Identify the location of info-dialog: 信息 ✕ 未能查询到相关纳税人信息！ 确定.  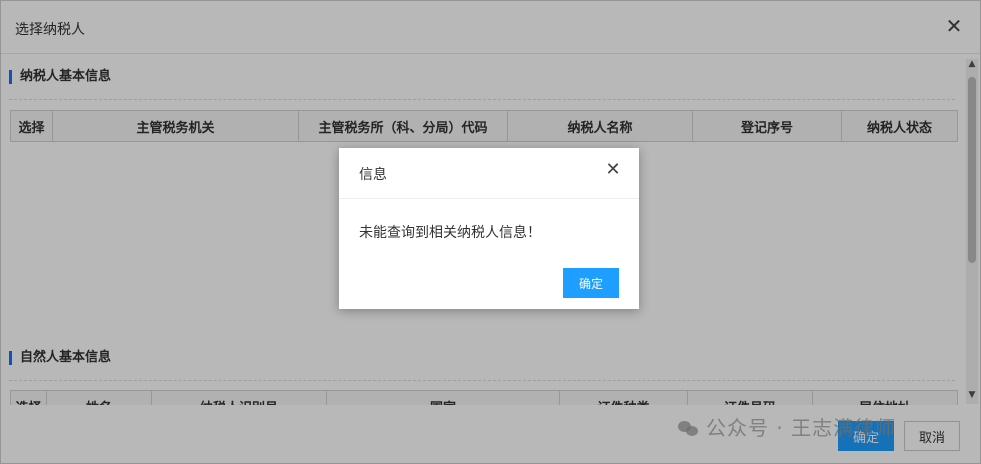
(489, 228).